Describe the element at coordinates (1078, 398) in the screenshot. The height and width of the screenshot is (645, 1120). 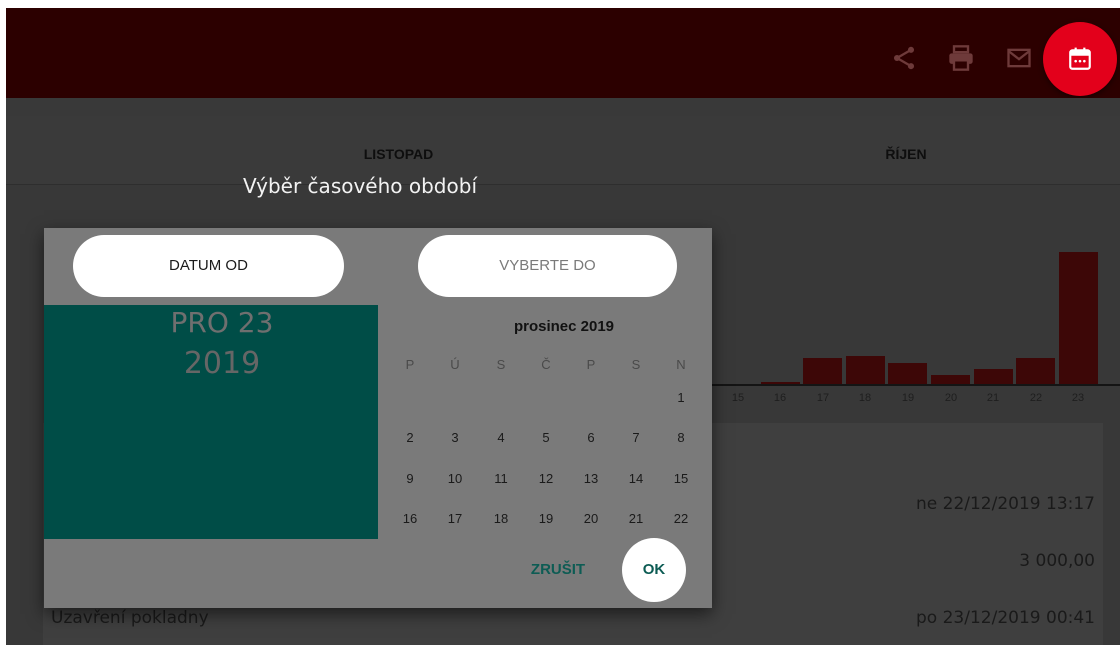
I see `chart-tick-label: 23` at that location.